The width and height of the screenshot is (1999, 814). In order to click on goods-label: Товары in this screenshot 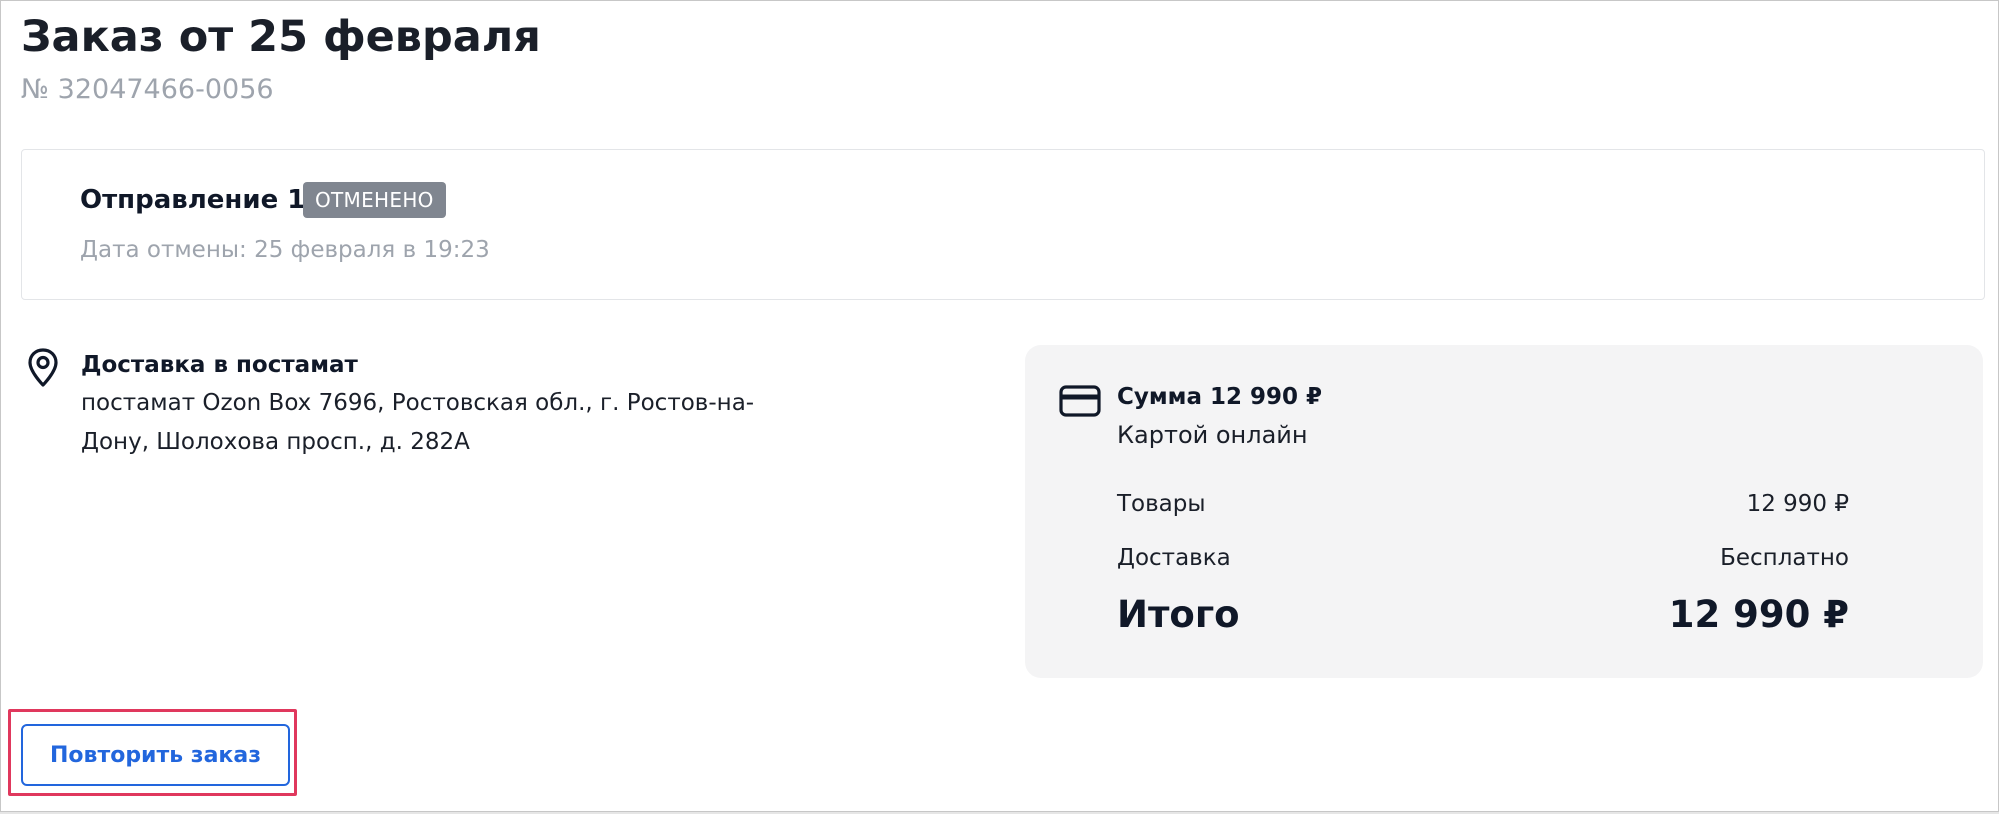, I will do `click(1161, 504)`.